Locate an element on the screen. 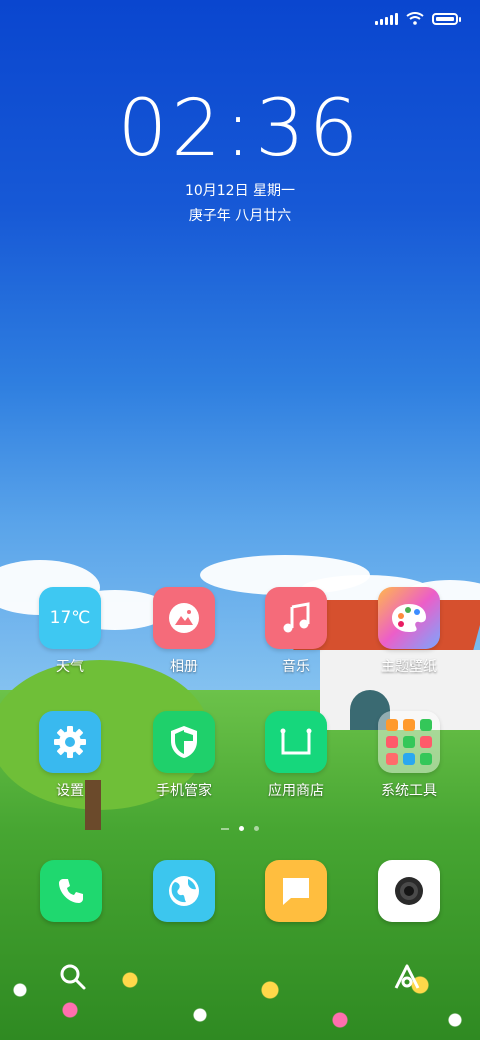 Image resolution: width=480 pixels, height=1040 pixels. music-icon is located at coordinates (296, 618).